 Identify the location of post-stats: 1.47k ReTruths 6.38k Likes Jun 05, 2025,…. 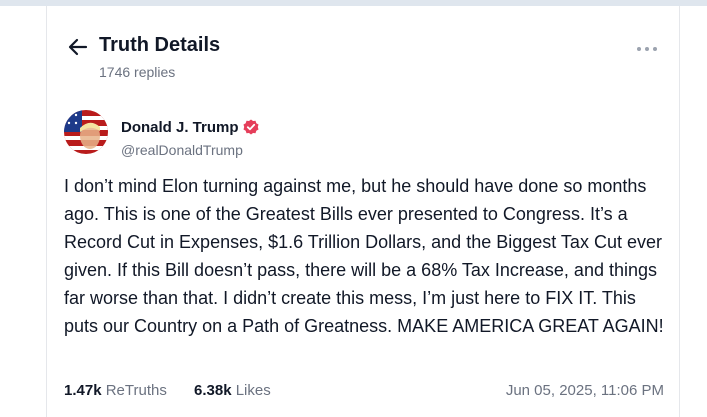
(364, 394).